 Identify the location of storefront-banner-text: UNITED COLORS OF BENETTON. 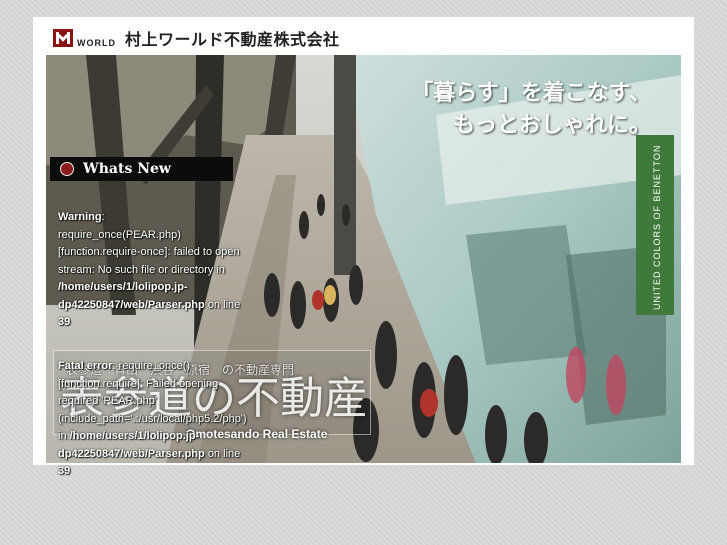
(657, 227).